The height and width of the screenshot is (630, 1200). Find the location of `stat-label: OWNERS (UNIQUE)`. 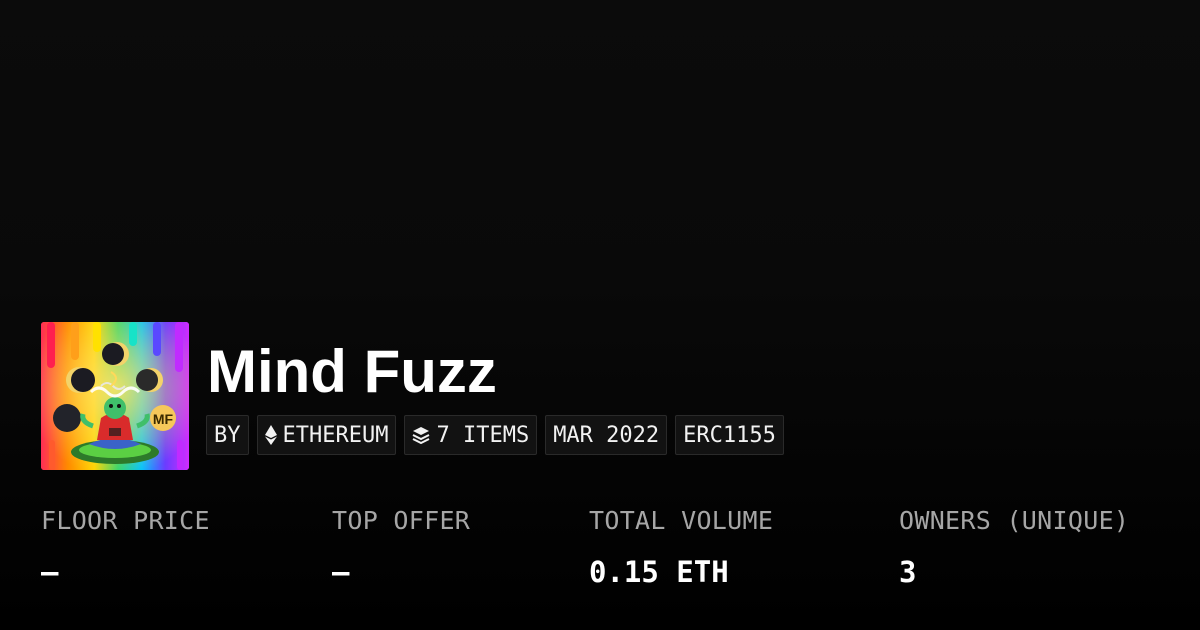

stat-label: OWNERS (UNIQUE) is located at coordinates (1014, 520).